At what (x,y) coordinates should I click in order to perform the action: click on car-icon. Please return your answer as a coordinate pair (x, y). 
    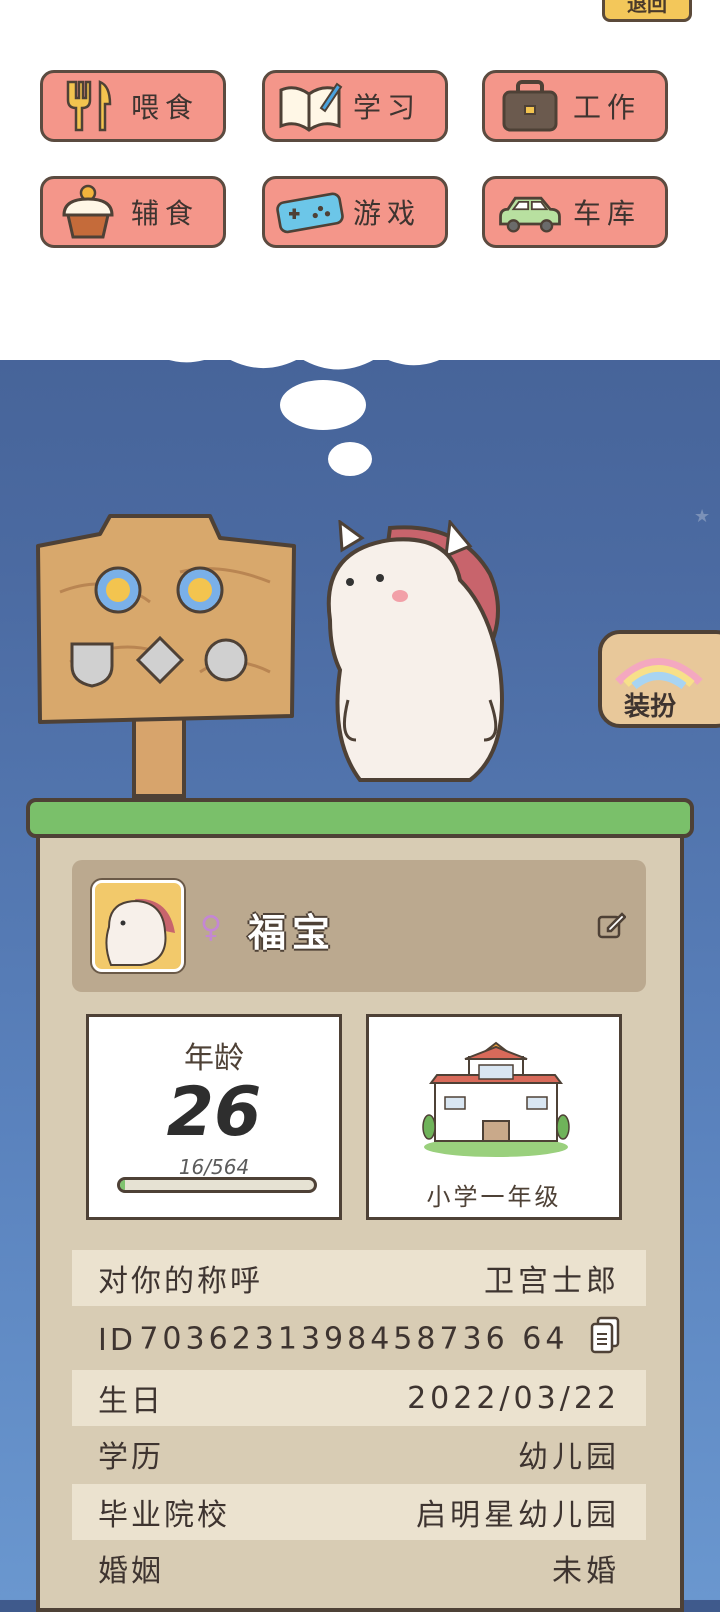
    Looking at the image, I should click on (530, 212).